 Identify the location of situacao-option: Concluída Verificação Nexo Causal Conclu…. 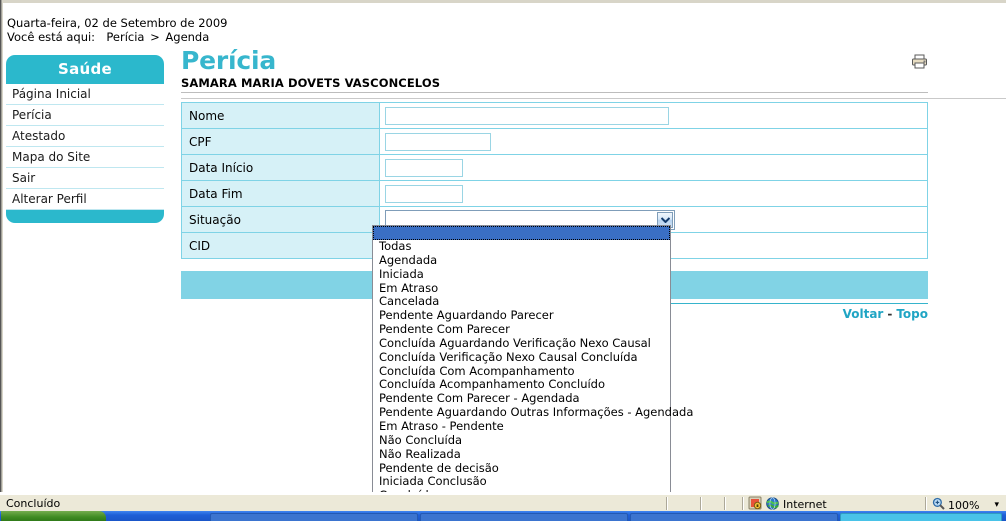
(521, 357).